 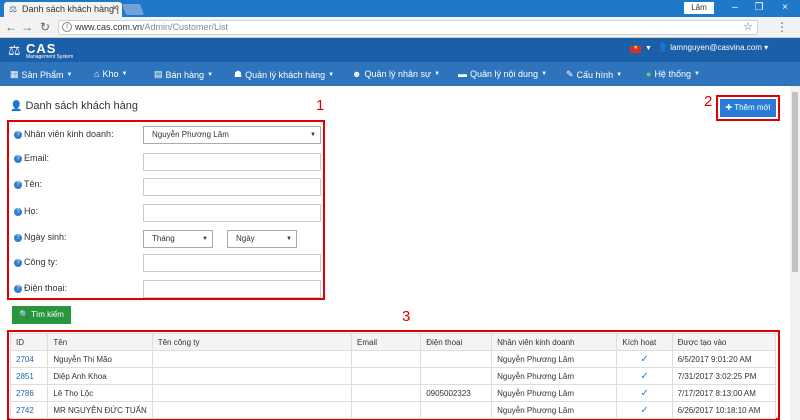 I want to click on user-icon: 👤, so click(x=664, y=47).